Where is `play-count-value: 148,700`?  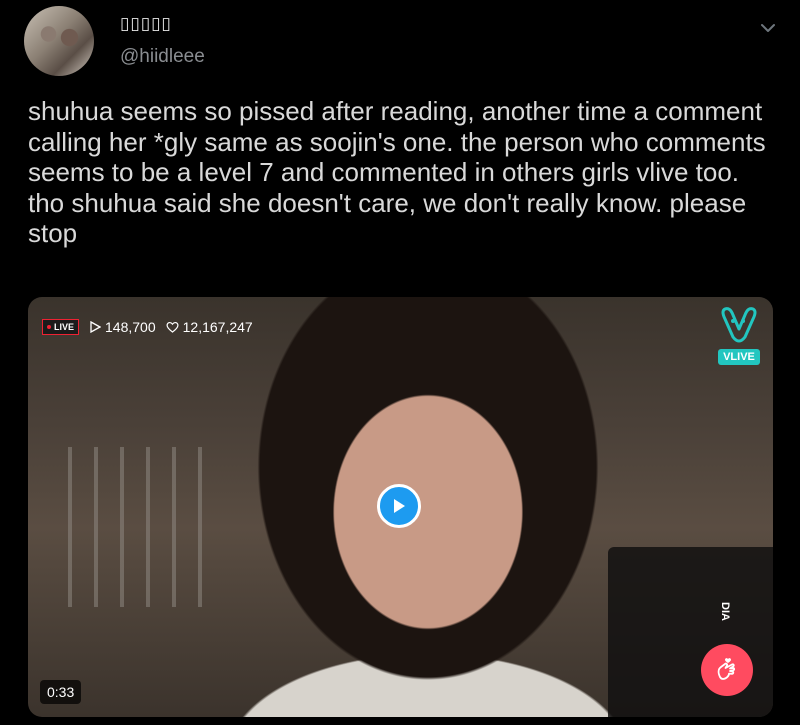 play-count-value: 148,700 is located at coordinates (130, 327).